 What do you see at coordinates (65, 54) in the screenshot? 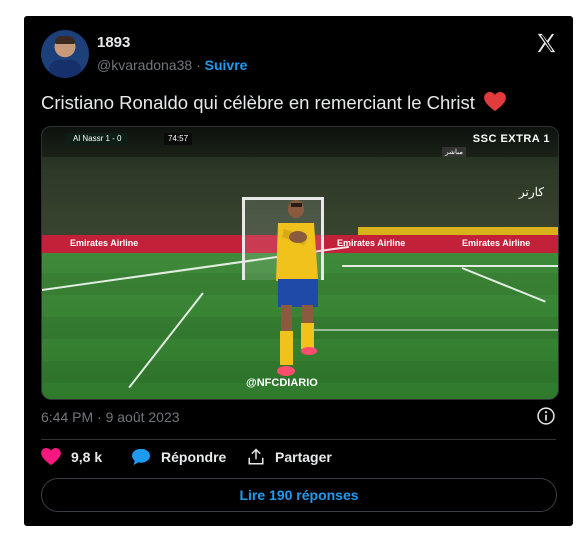
I see `avatar` at bounding box center [65, 54].